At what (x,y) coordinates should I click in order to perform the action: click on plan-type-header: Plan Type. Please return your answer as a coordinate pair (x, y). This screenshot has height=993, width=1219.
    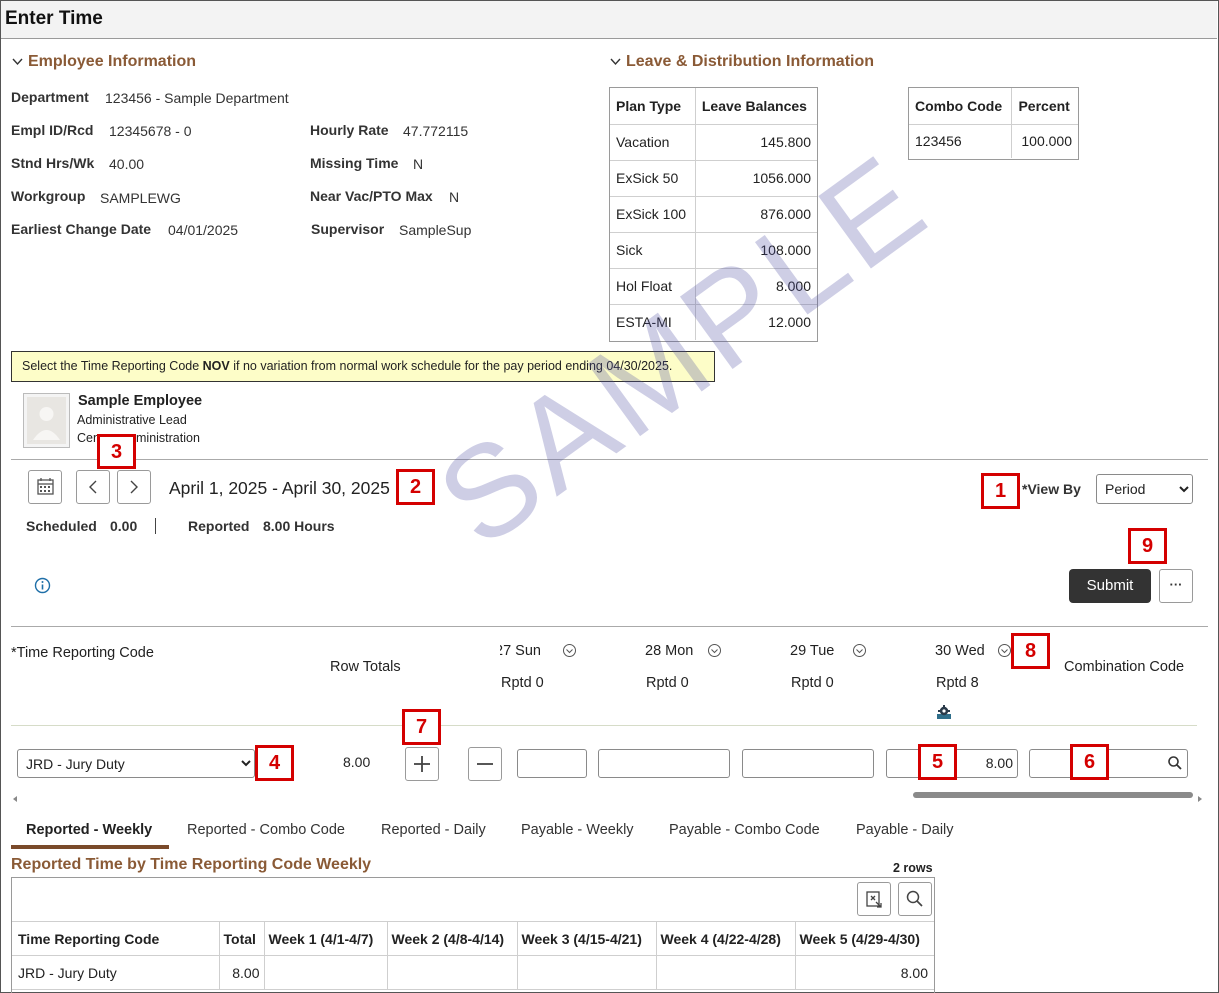
    Looking at the image, I should click on (653, 106).